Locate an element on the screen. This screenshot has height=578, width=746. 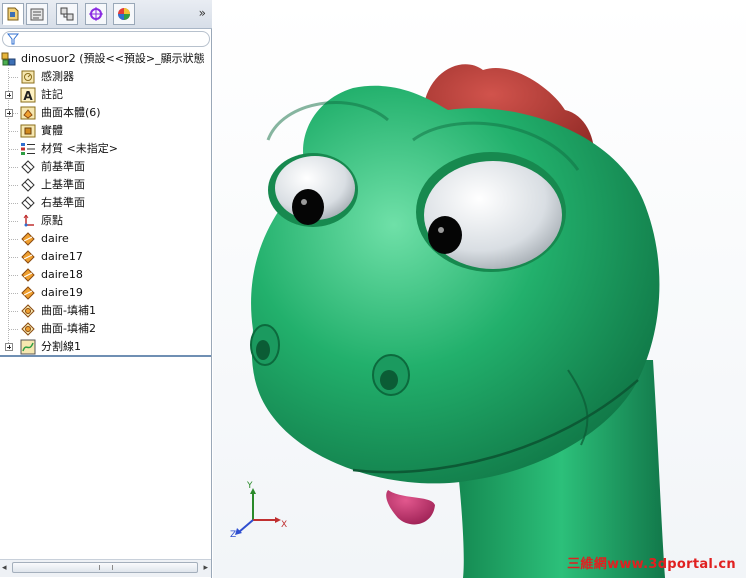
triad-z-axis is located at coordinates (246, 526).